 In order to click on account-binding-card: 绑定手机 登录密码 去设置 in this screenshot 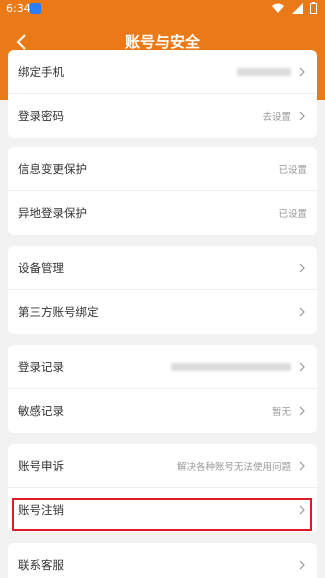, I will do `click(162, 94)`.